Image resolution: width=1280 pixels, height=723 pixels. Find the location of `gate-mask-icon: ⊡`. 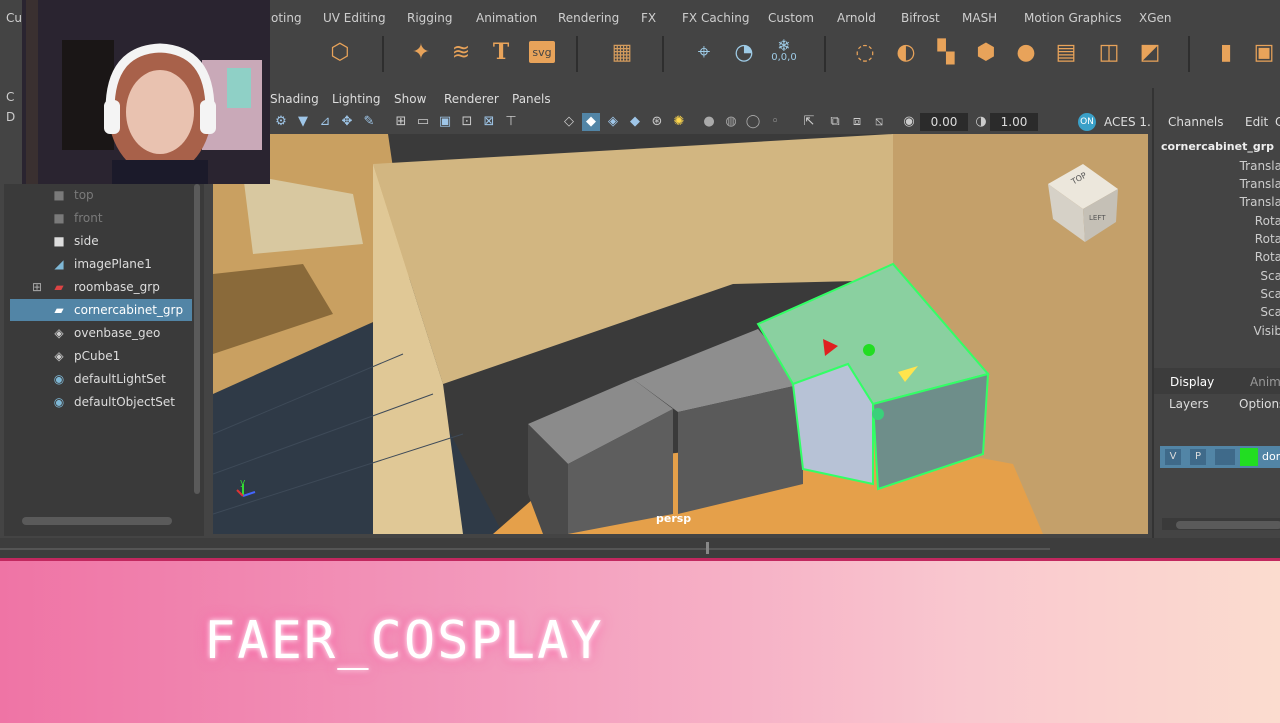

gate-mask-icon: ⊡ is located at coordinates (467, 122).